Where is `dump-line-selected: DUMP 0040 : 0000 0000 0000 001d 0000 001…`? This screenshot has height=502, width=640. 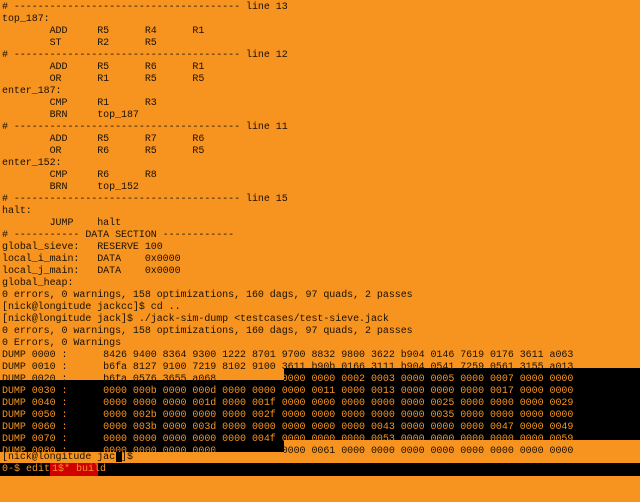
dump-line-selected: DUMP 0040 : 0000 0000 0000 001d 0000 001… is located at coordinates (288, 403).